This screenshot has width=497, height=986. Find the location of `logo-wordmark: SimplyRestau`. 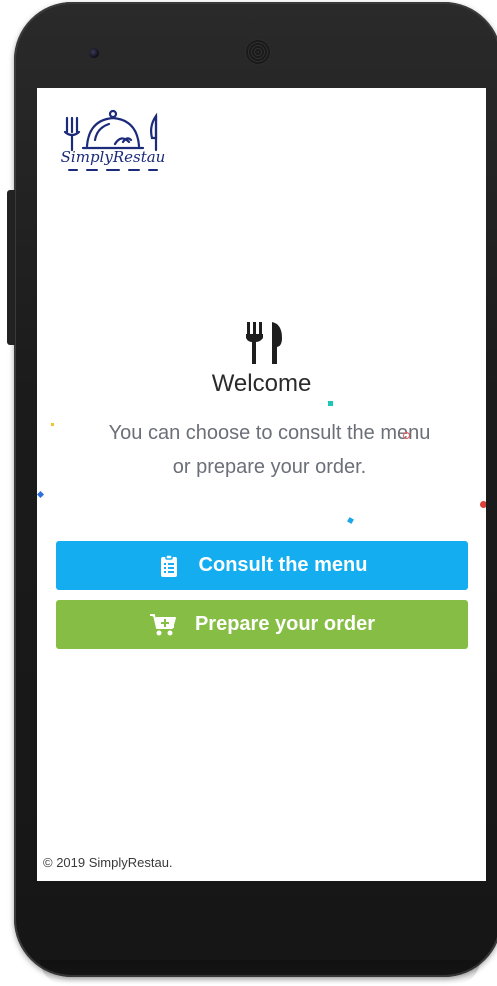

logo-wordmark: SimplyRestau is located at coordinates (113, 157).